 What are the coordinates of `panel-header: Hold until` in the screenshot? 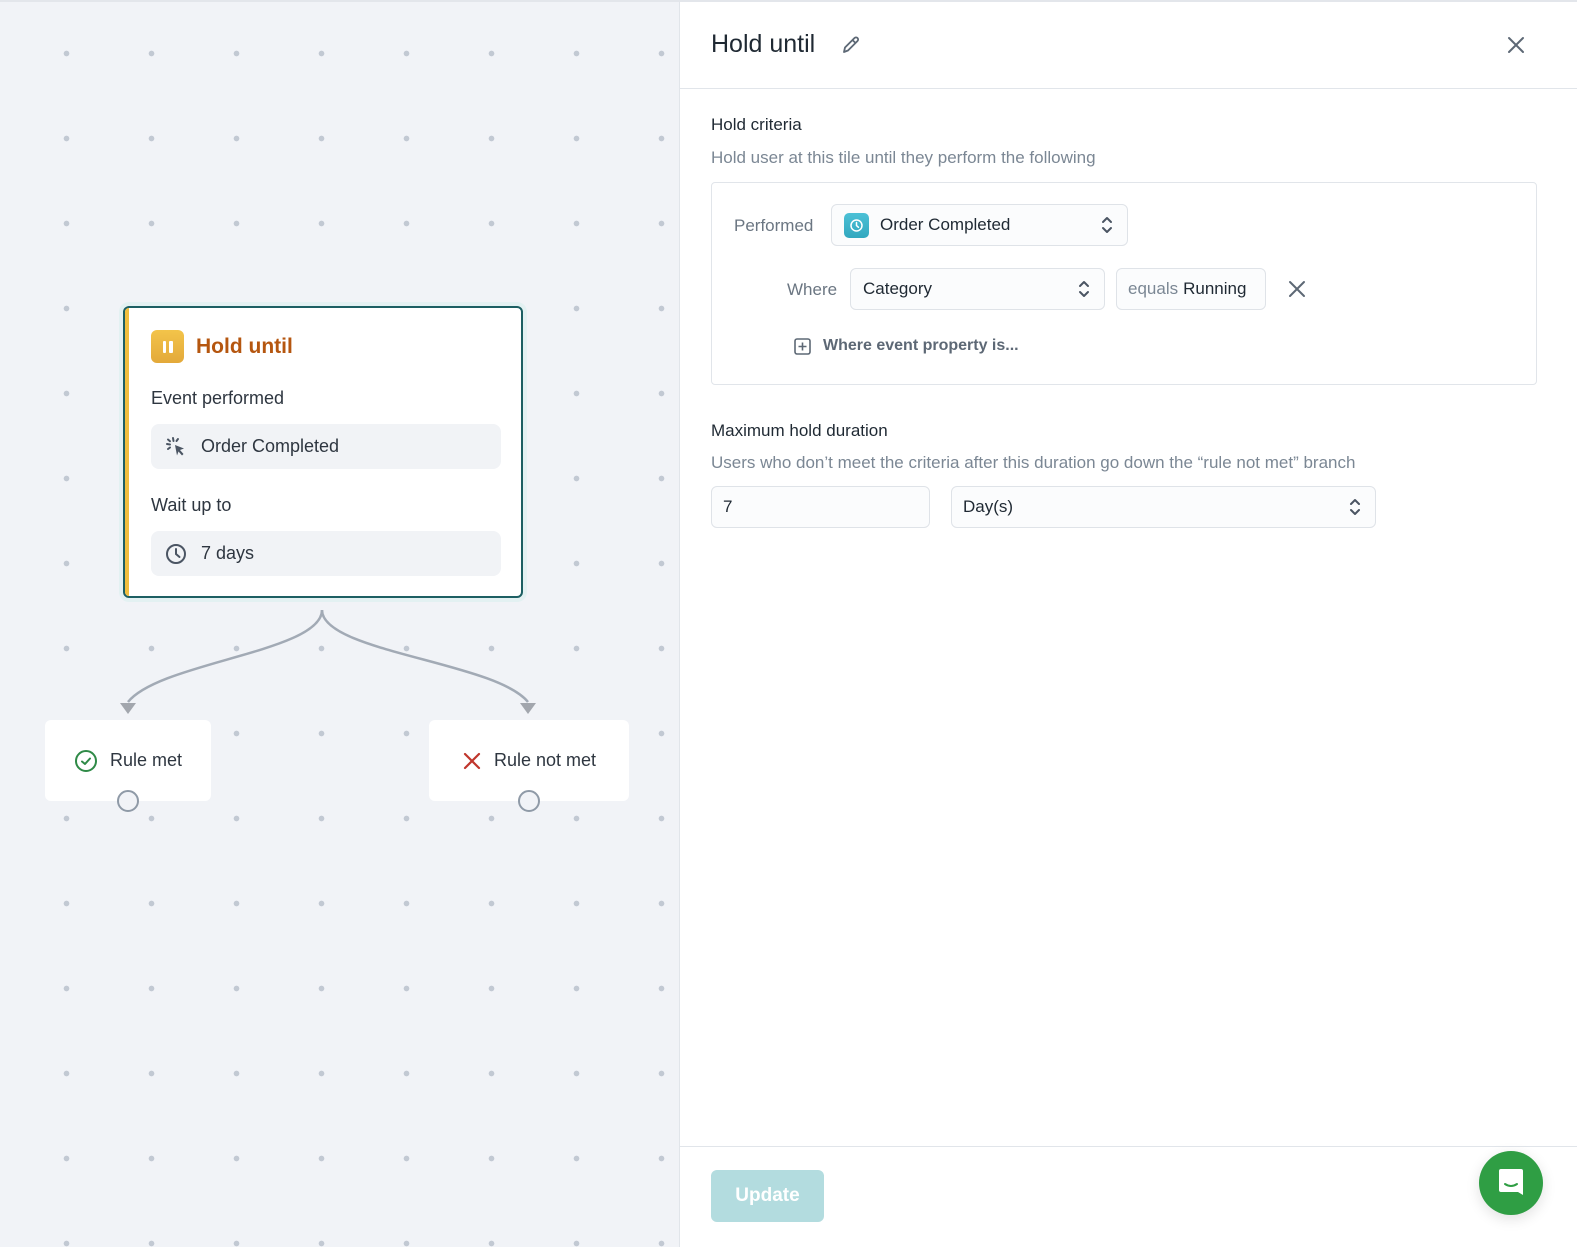 It's located at (1128, 45).